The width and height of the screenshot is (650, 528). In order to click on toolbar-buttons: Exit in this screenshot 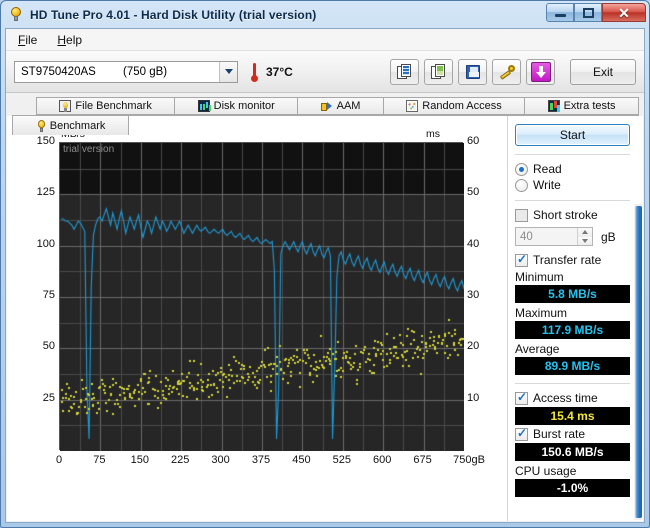, I will do `click(513, 71)`.